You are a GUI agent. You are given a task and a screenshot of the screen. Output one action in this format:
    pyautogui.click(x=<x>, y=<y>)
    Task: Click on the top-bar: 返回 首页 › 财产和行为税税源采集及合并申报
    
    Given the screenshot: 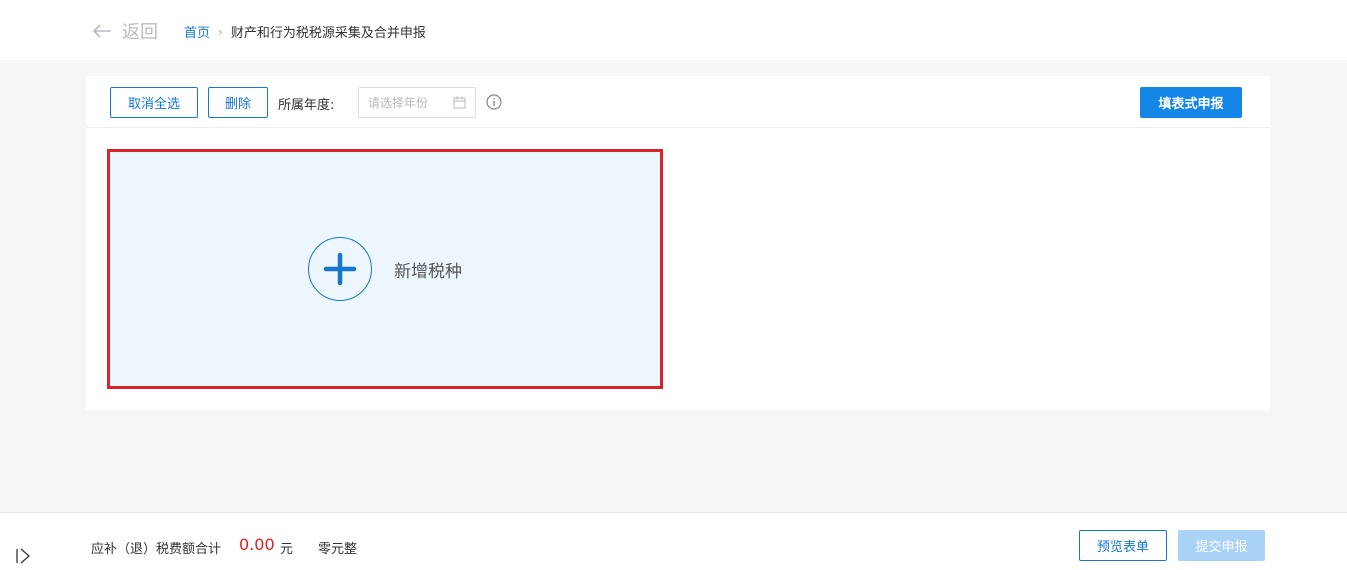 What is the action you would take?
    pyautogui.click(x=673, y=30)
    